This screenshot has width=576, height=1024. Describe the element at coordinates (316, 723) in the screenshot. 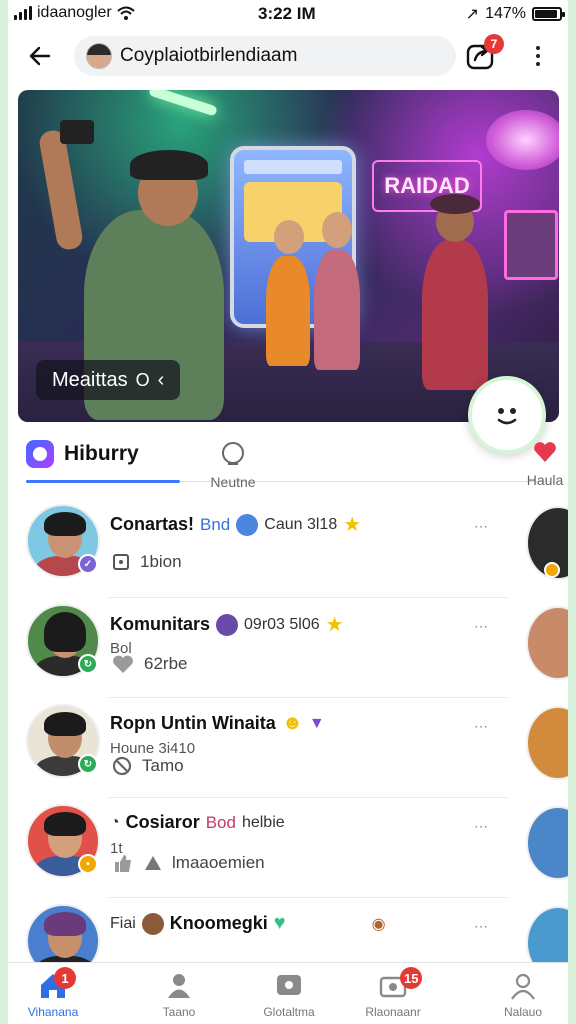

I see `shield-icon: ▼` at that location.